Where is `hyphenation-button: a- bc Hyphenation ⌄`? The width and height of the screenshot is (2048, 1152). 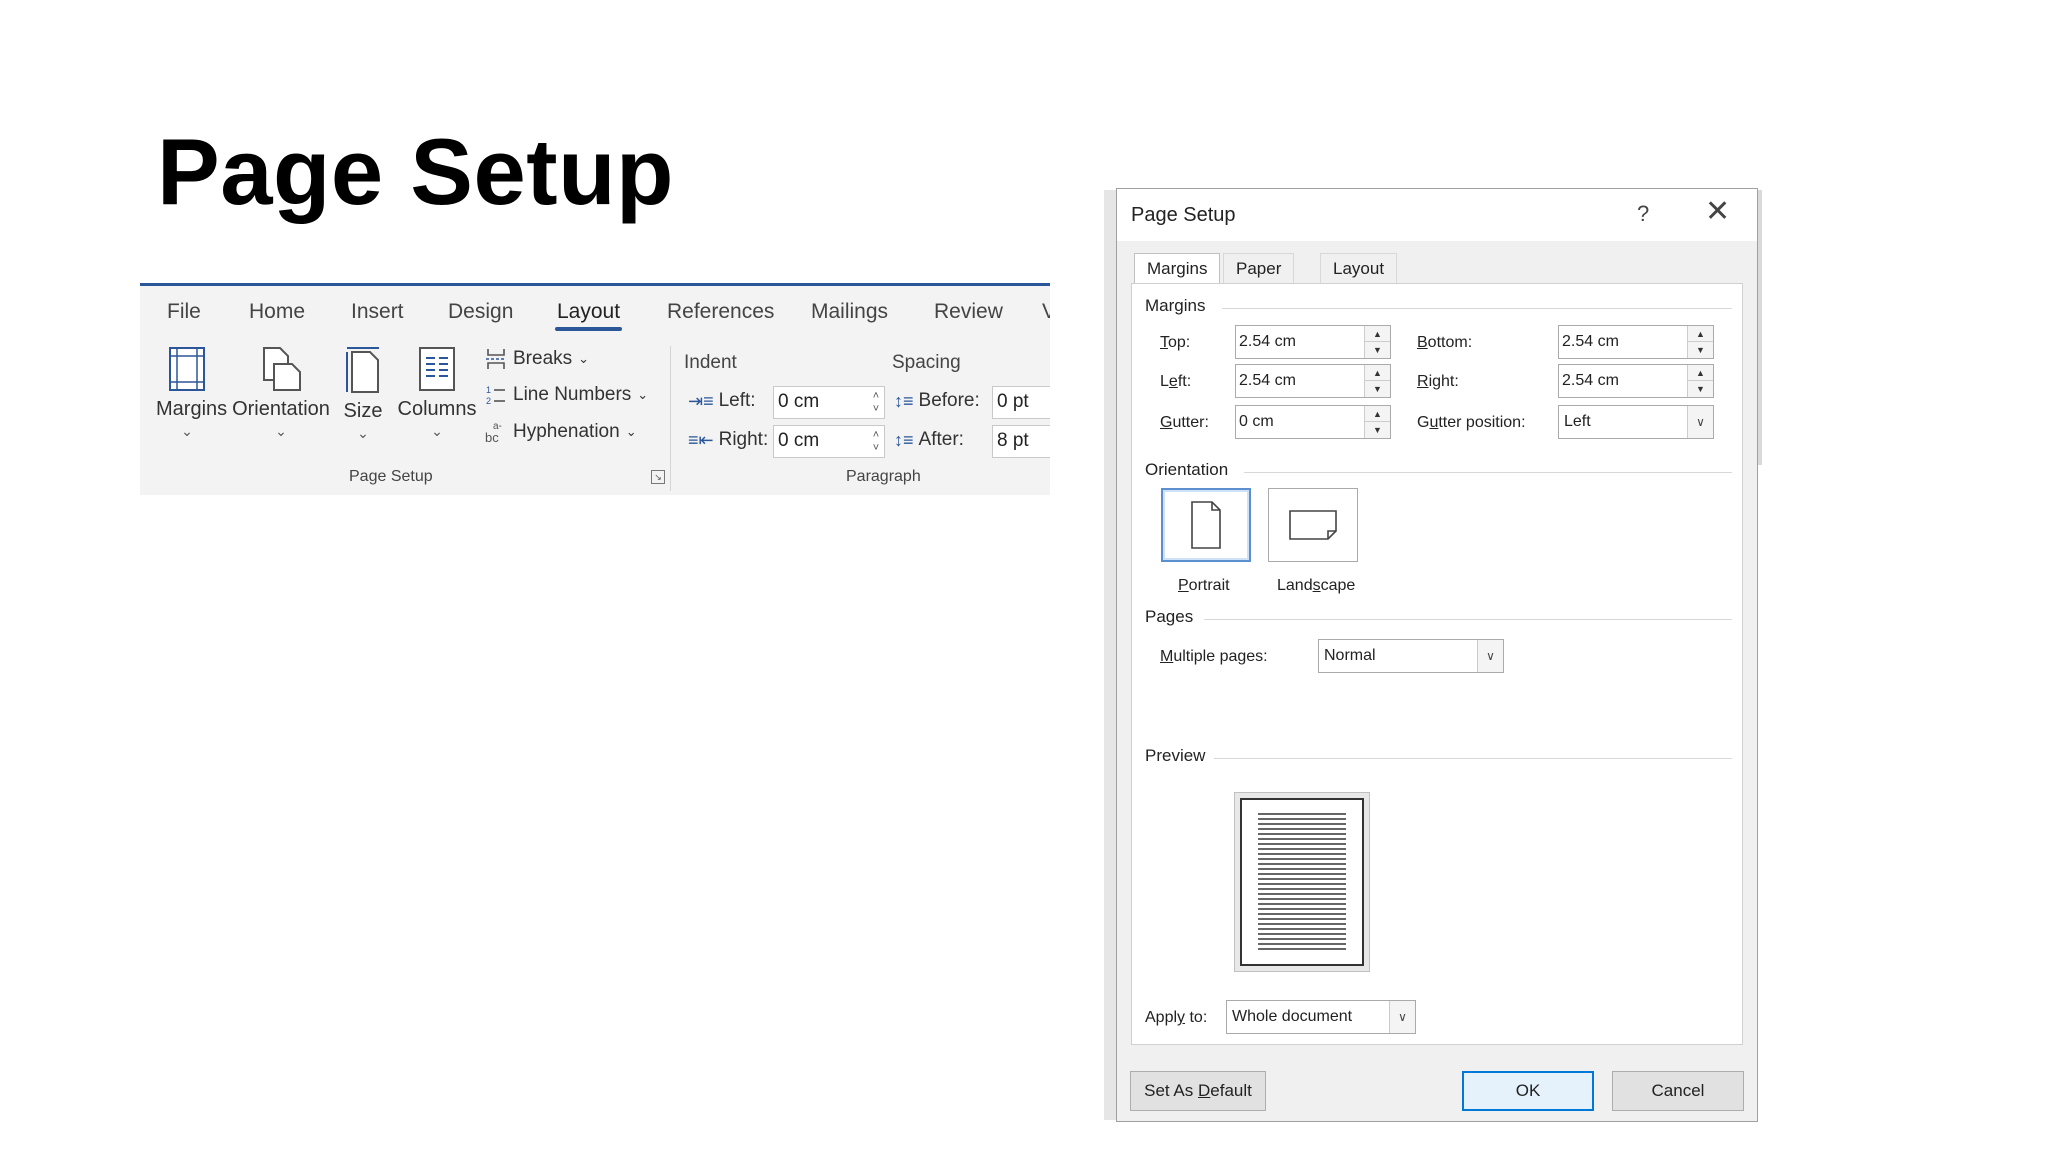 hyphenation-button: a- bc Hyphenation ⌄ is located at coordinates (561, 432).